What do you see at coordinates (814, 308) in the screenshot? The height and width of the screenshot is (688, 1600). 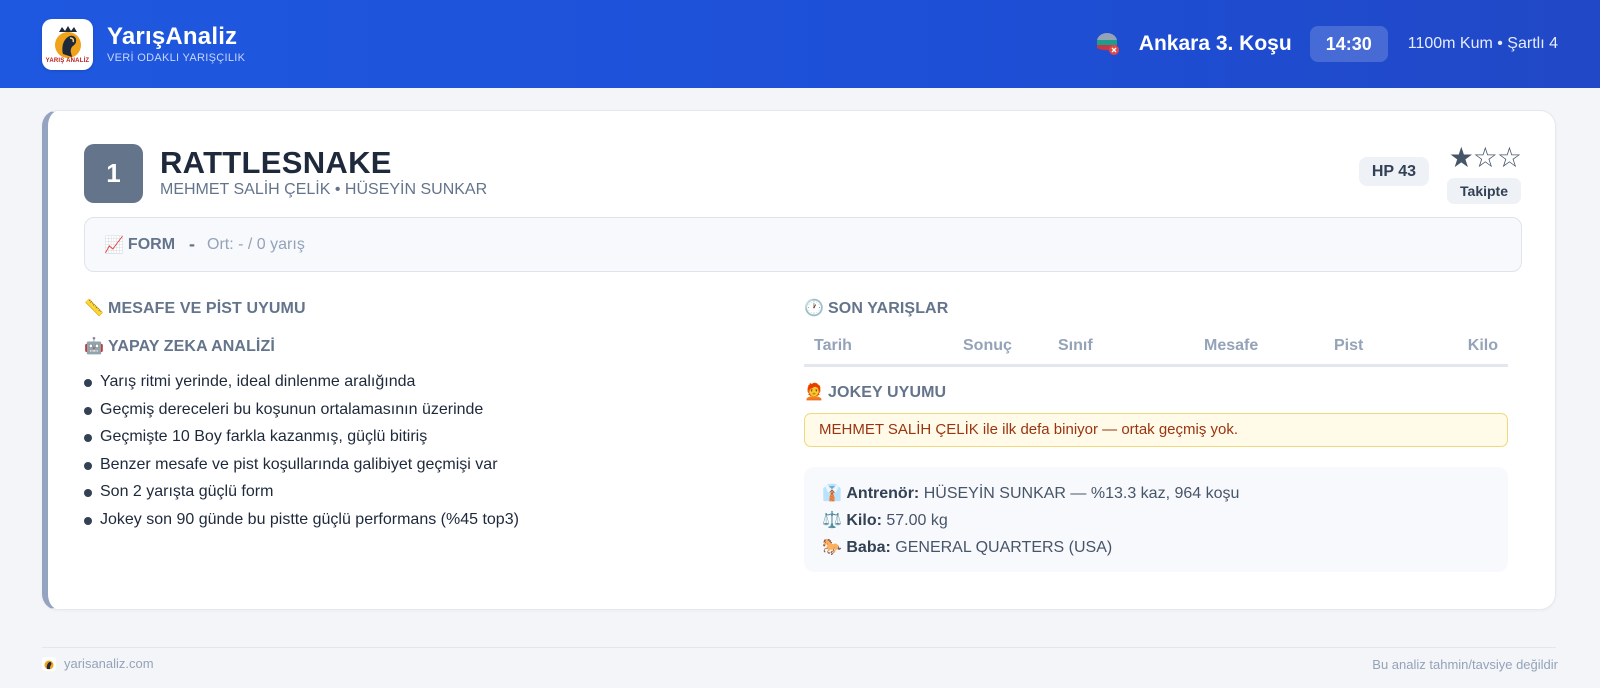 I see `clock-icon: 🕐` at bounding box center [814, 308].